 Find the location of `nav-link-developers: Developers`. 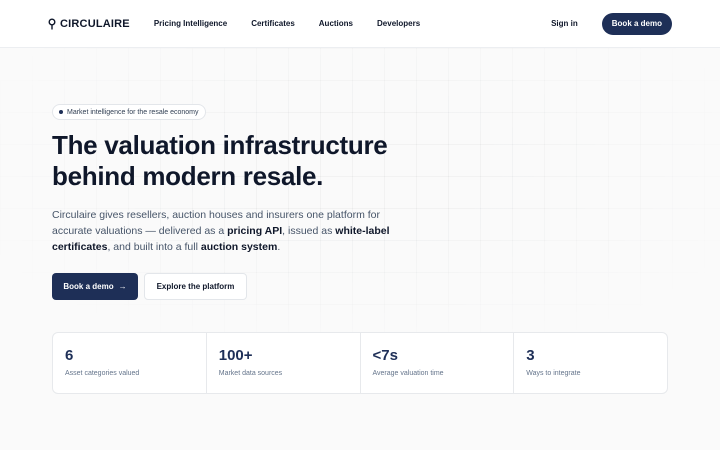

nav-link-developers: Developers is located at coordinates (398, 23).